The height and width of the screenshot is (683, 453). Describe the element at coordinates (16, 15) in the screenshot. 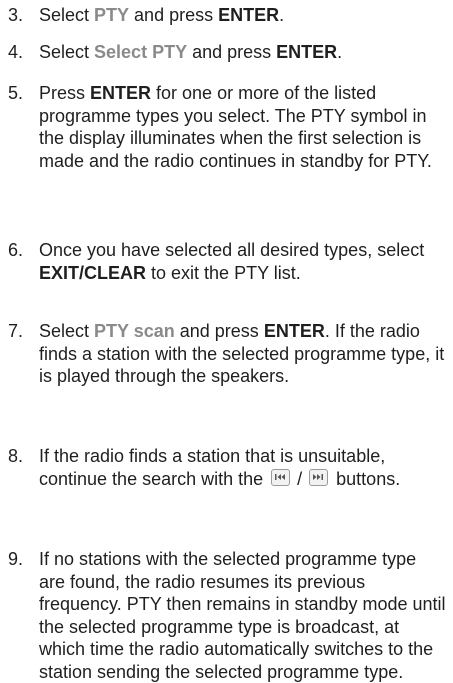

I see `step-number: 3.` at that location.